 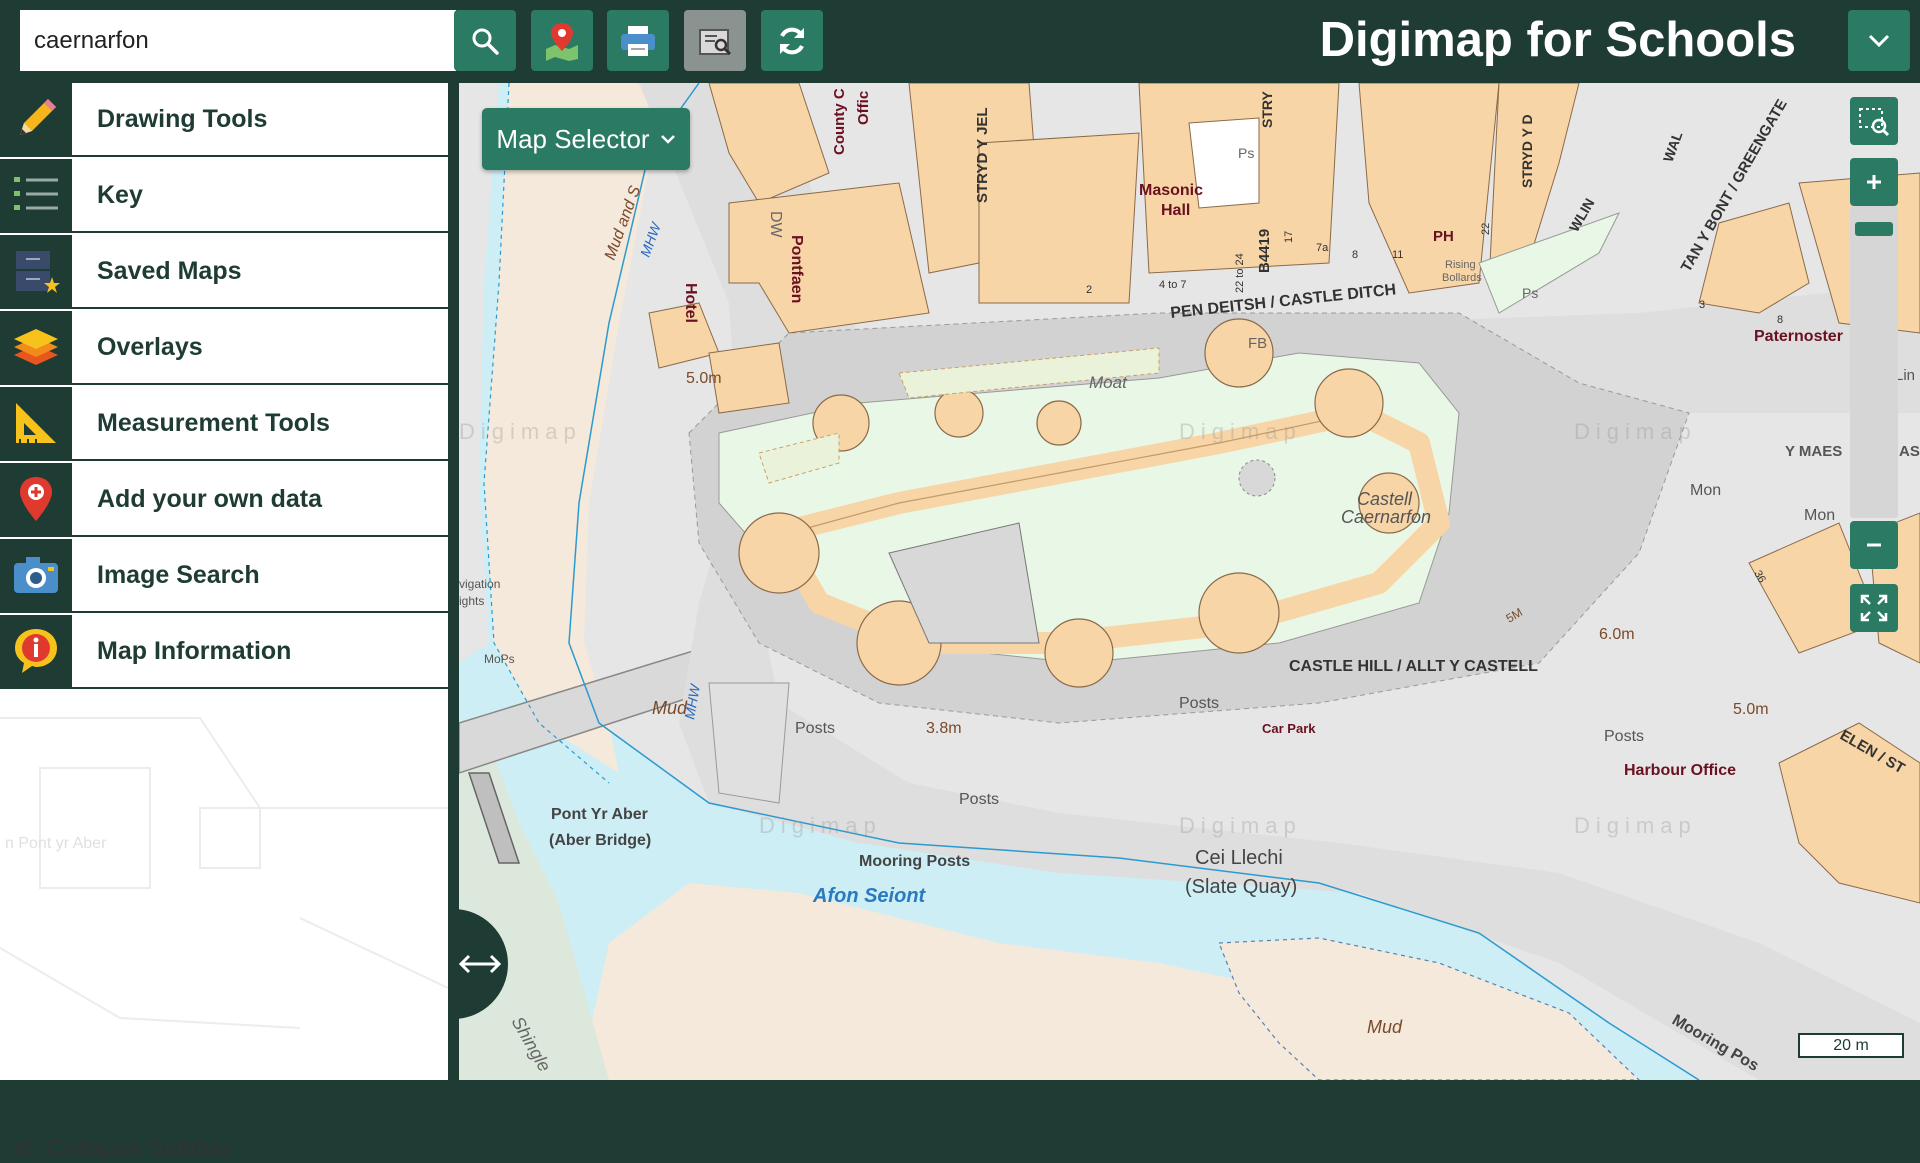 I want to click on collapse-sidebar-label: Collapse Sidebar, so click(x=139, y=1148).